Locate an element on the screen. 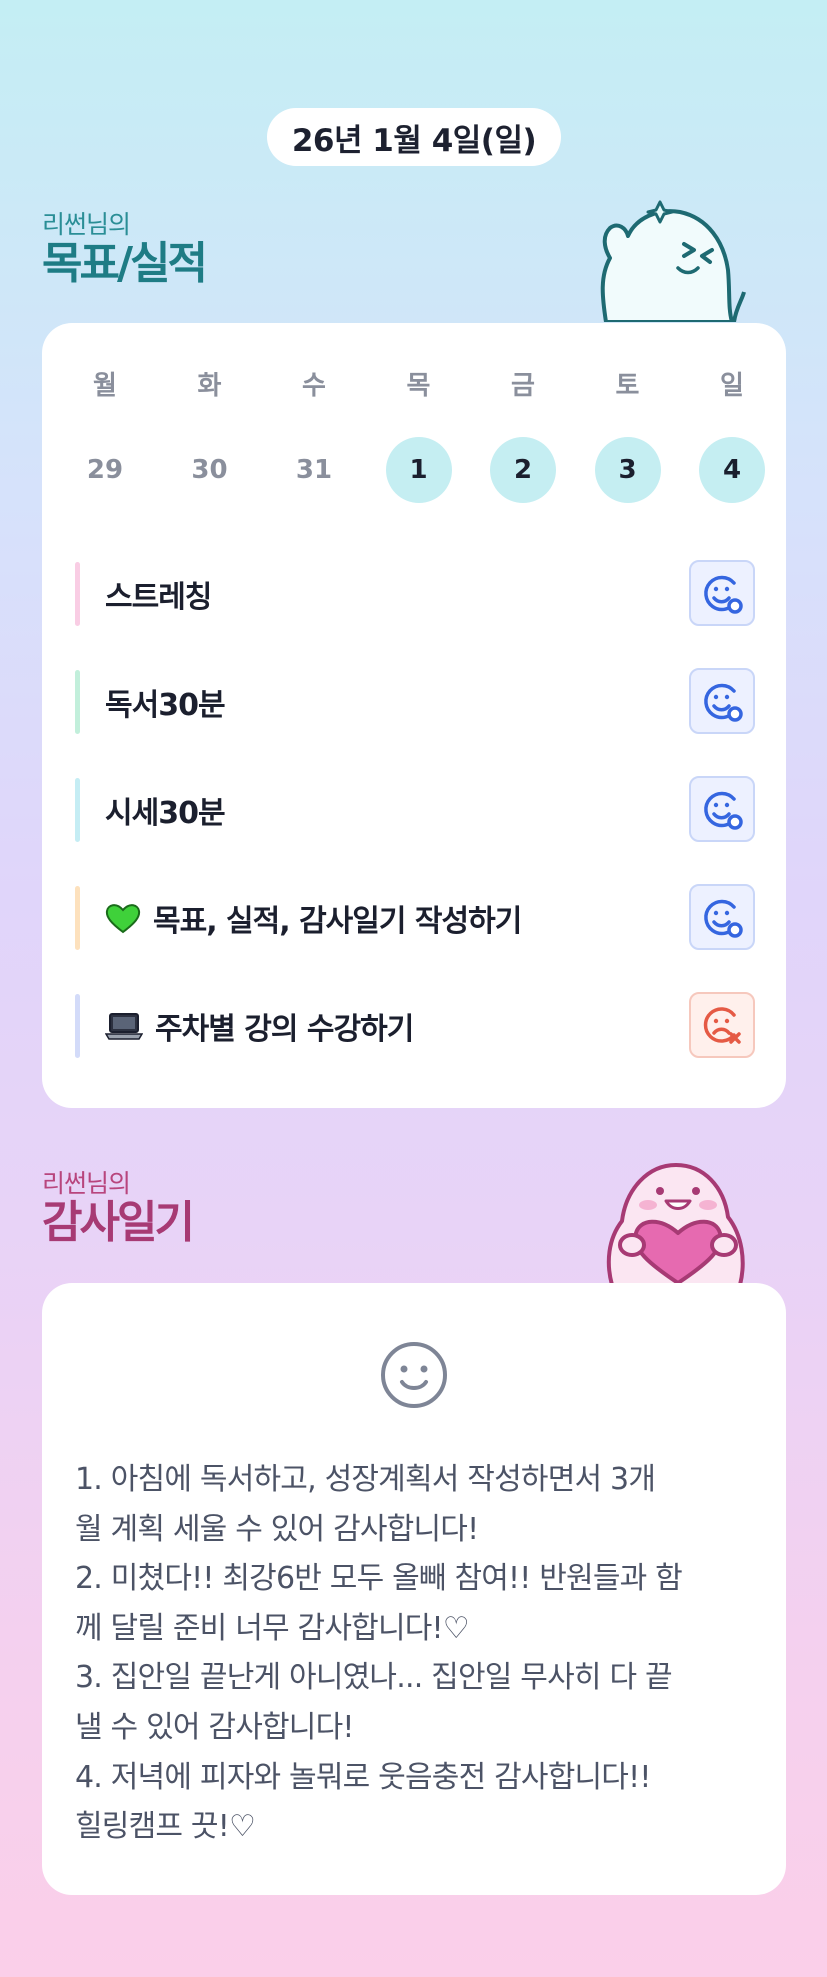 The width and height of the screenshot is (827, 1977). task-label-text: 목표, 실적, 감사일기 작성하기 is located at coordinates (337, 921).